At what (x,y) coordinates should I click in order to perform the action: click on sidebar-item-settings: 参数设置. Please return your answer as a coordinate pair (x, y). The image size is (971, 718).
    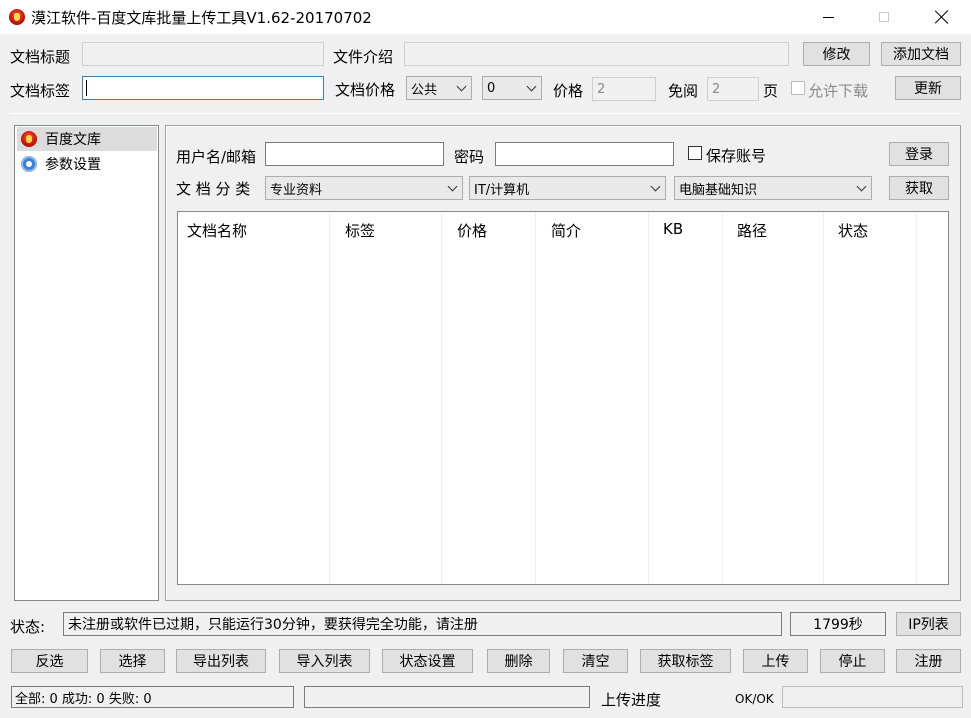
    Looking at the image, I should click on (87, 164).